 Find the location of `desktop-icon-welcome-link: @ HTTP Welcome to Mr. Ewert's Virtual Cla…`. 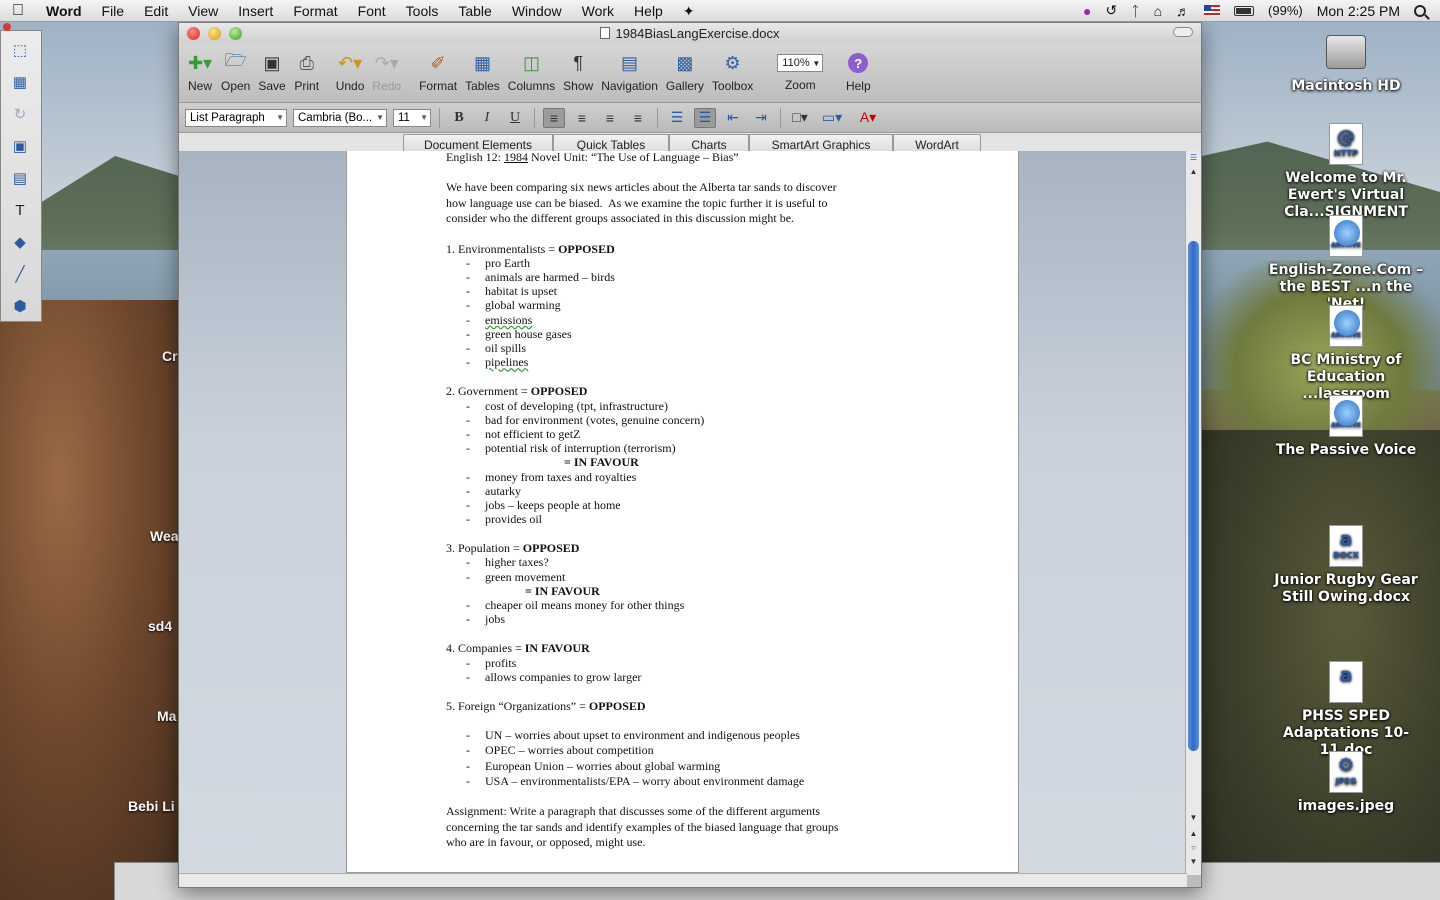

desktop-icon-welcome-link: @ HTTP Welcome to Mr. Ewert's Virtual Cla… is located at coordinates (1346, 171).